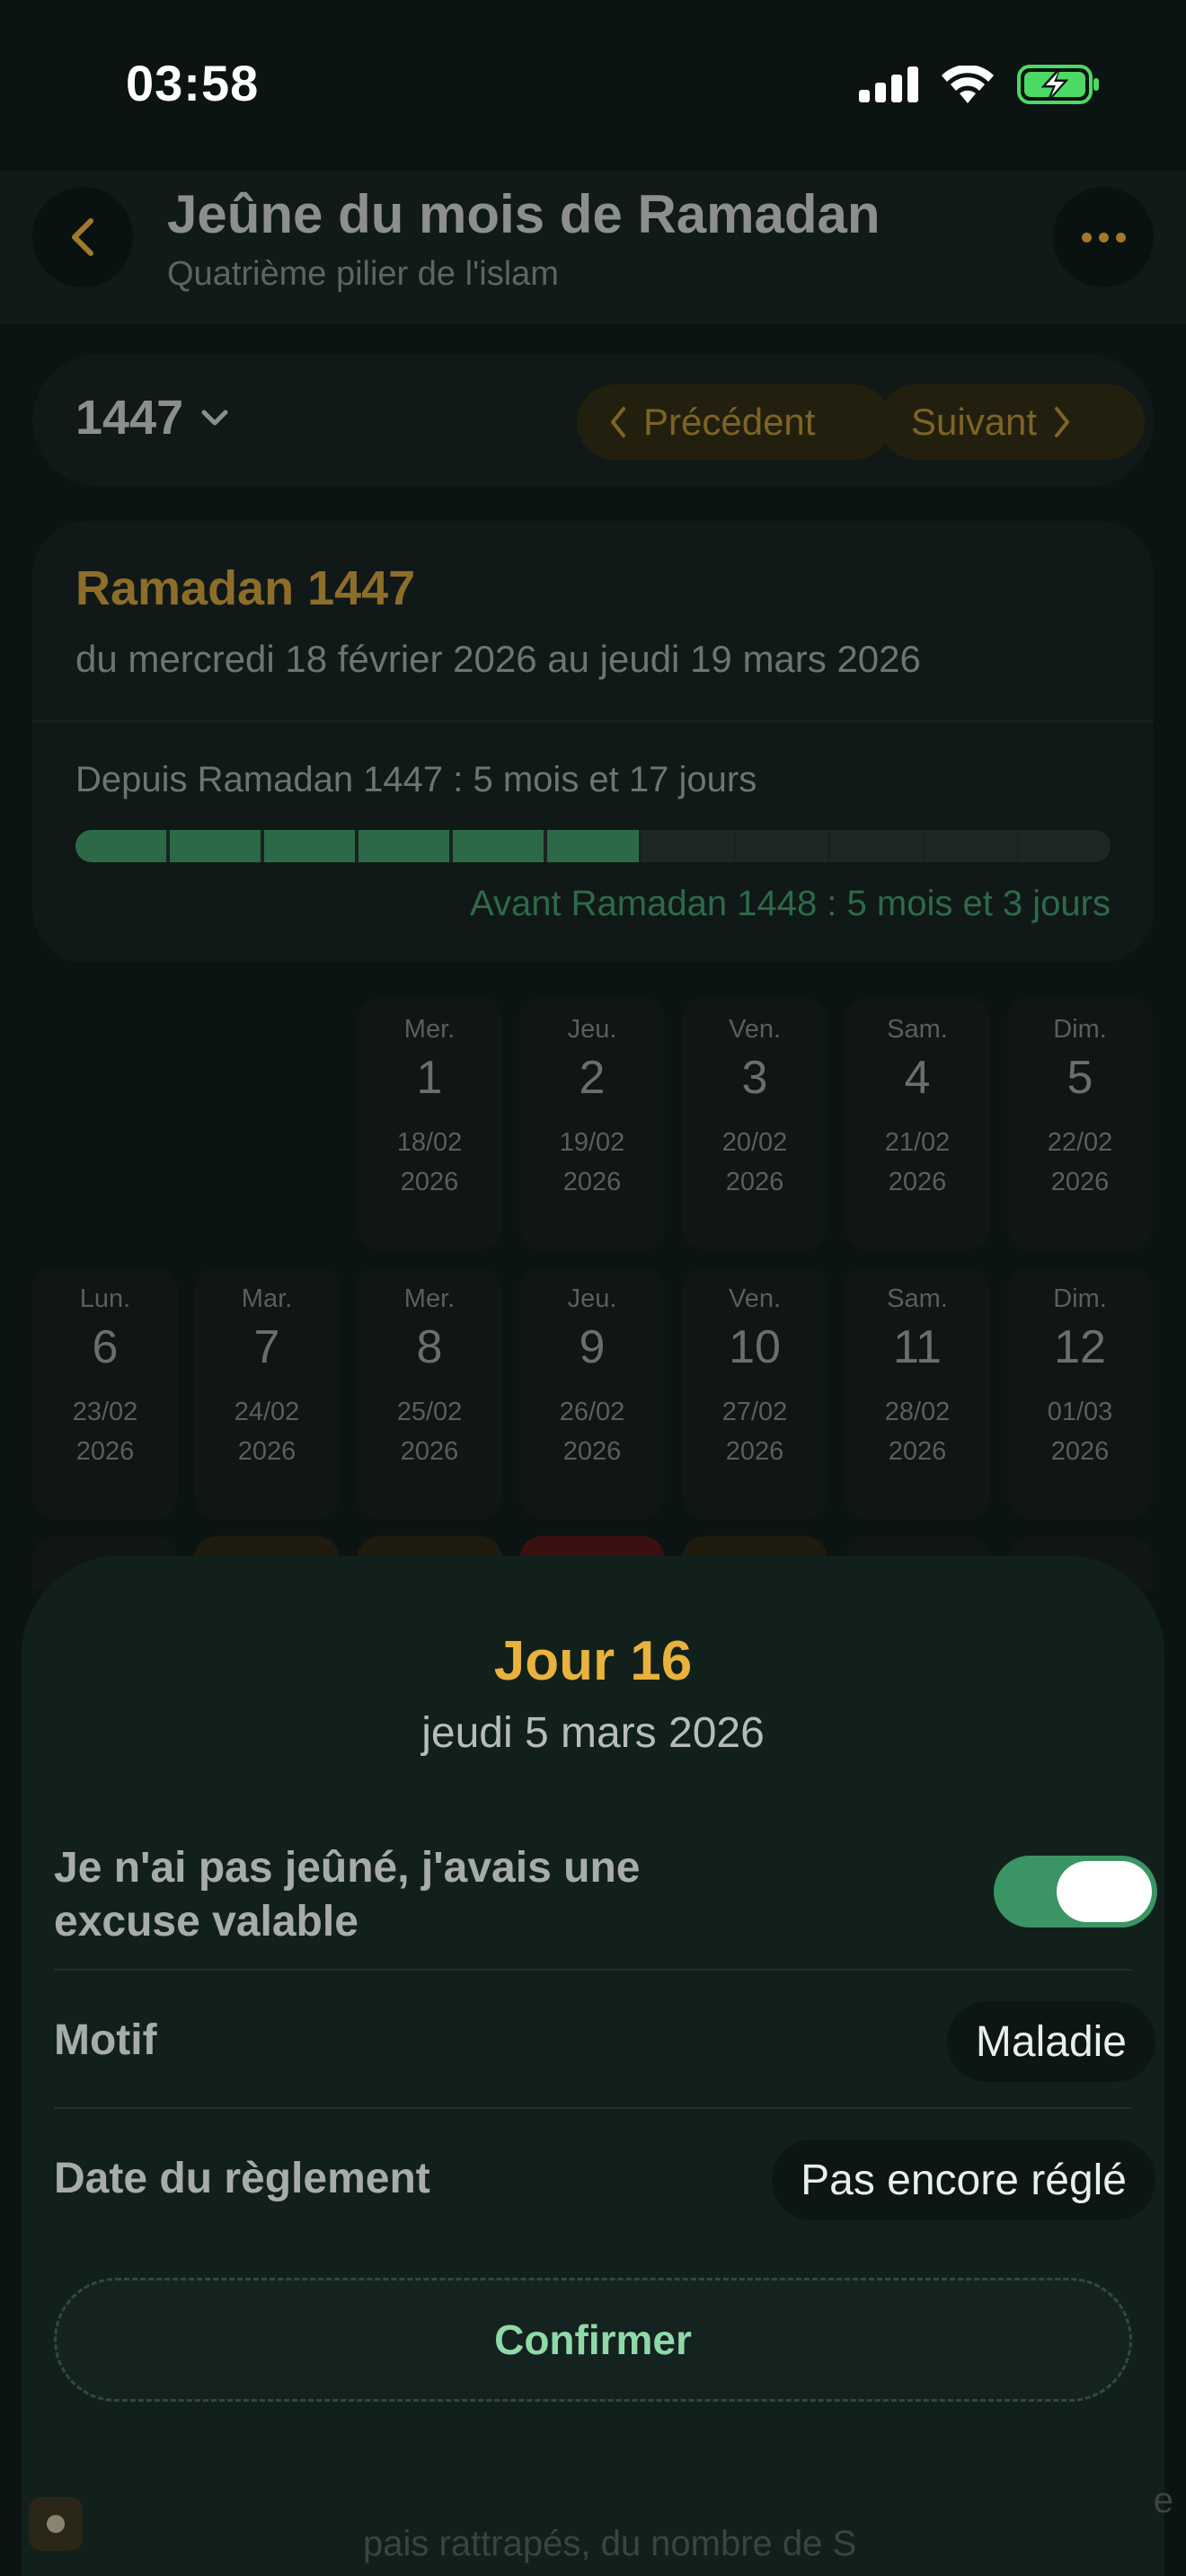 The image size is (1186, 2576). What do you see at coordinates (963, 2179) in the screenshot?
I see `reglement-date-picker: Pas encore réglé` at bounding box center [963, 2179].